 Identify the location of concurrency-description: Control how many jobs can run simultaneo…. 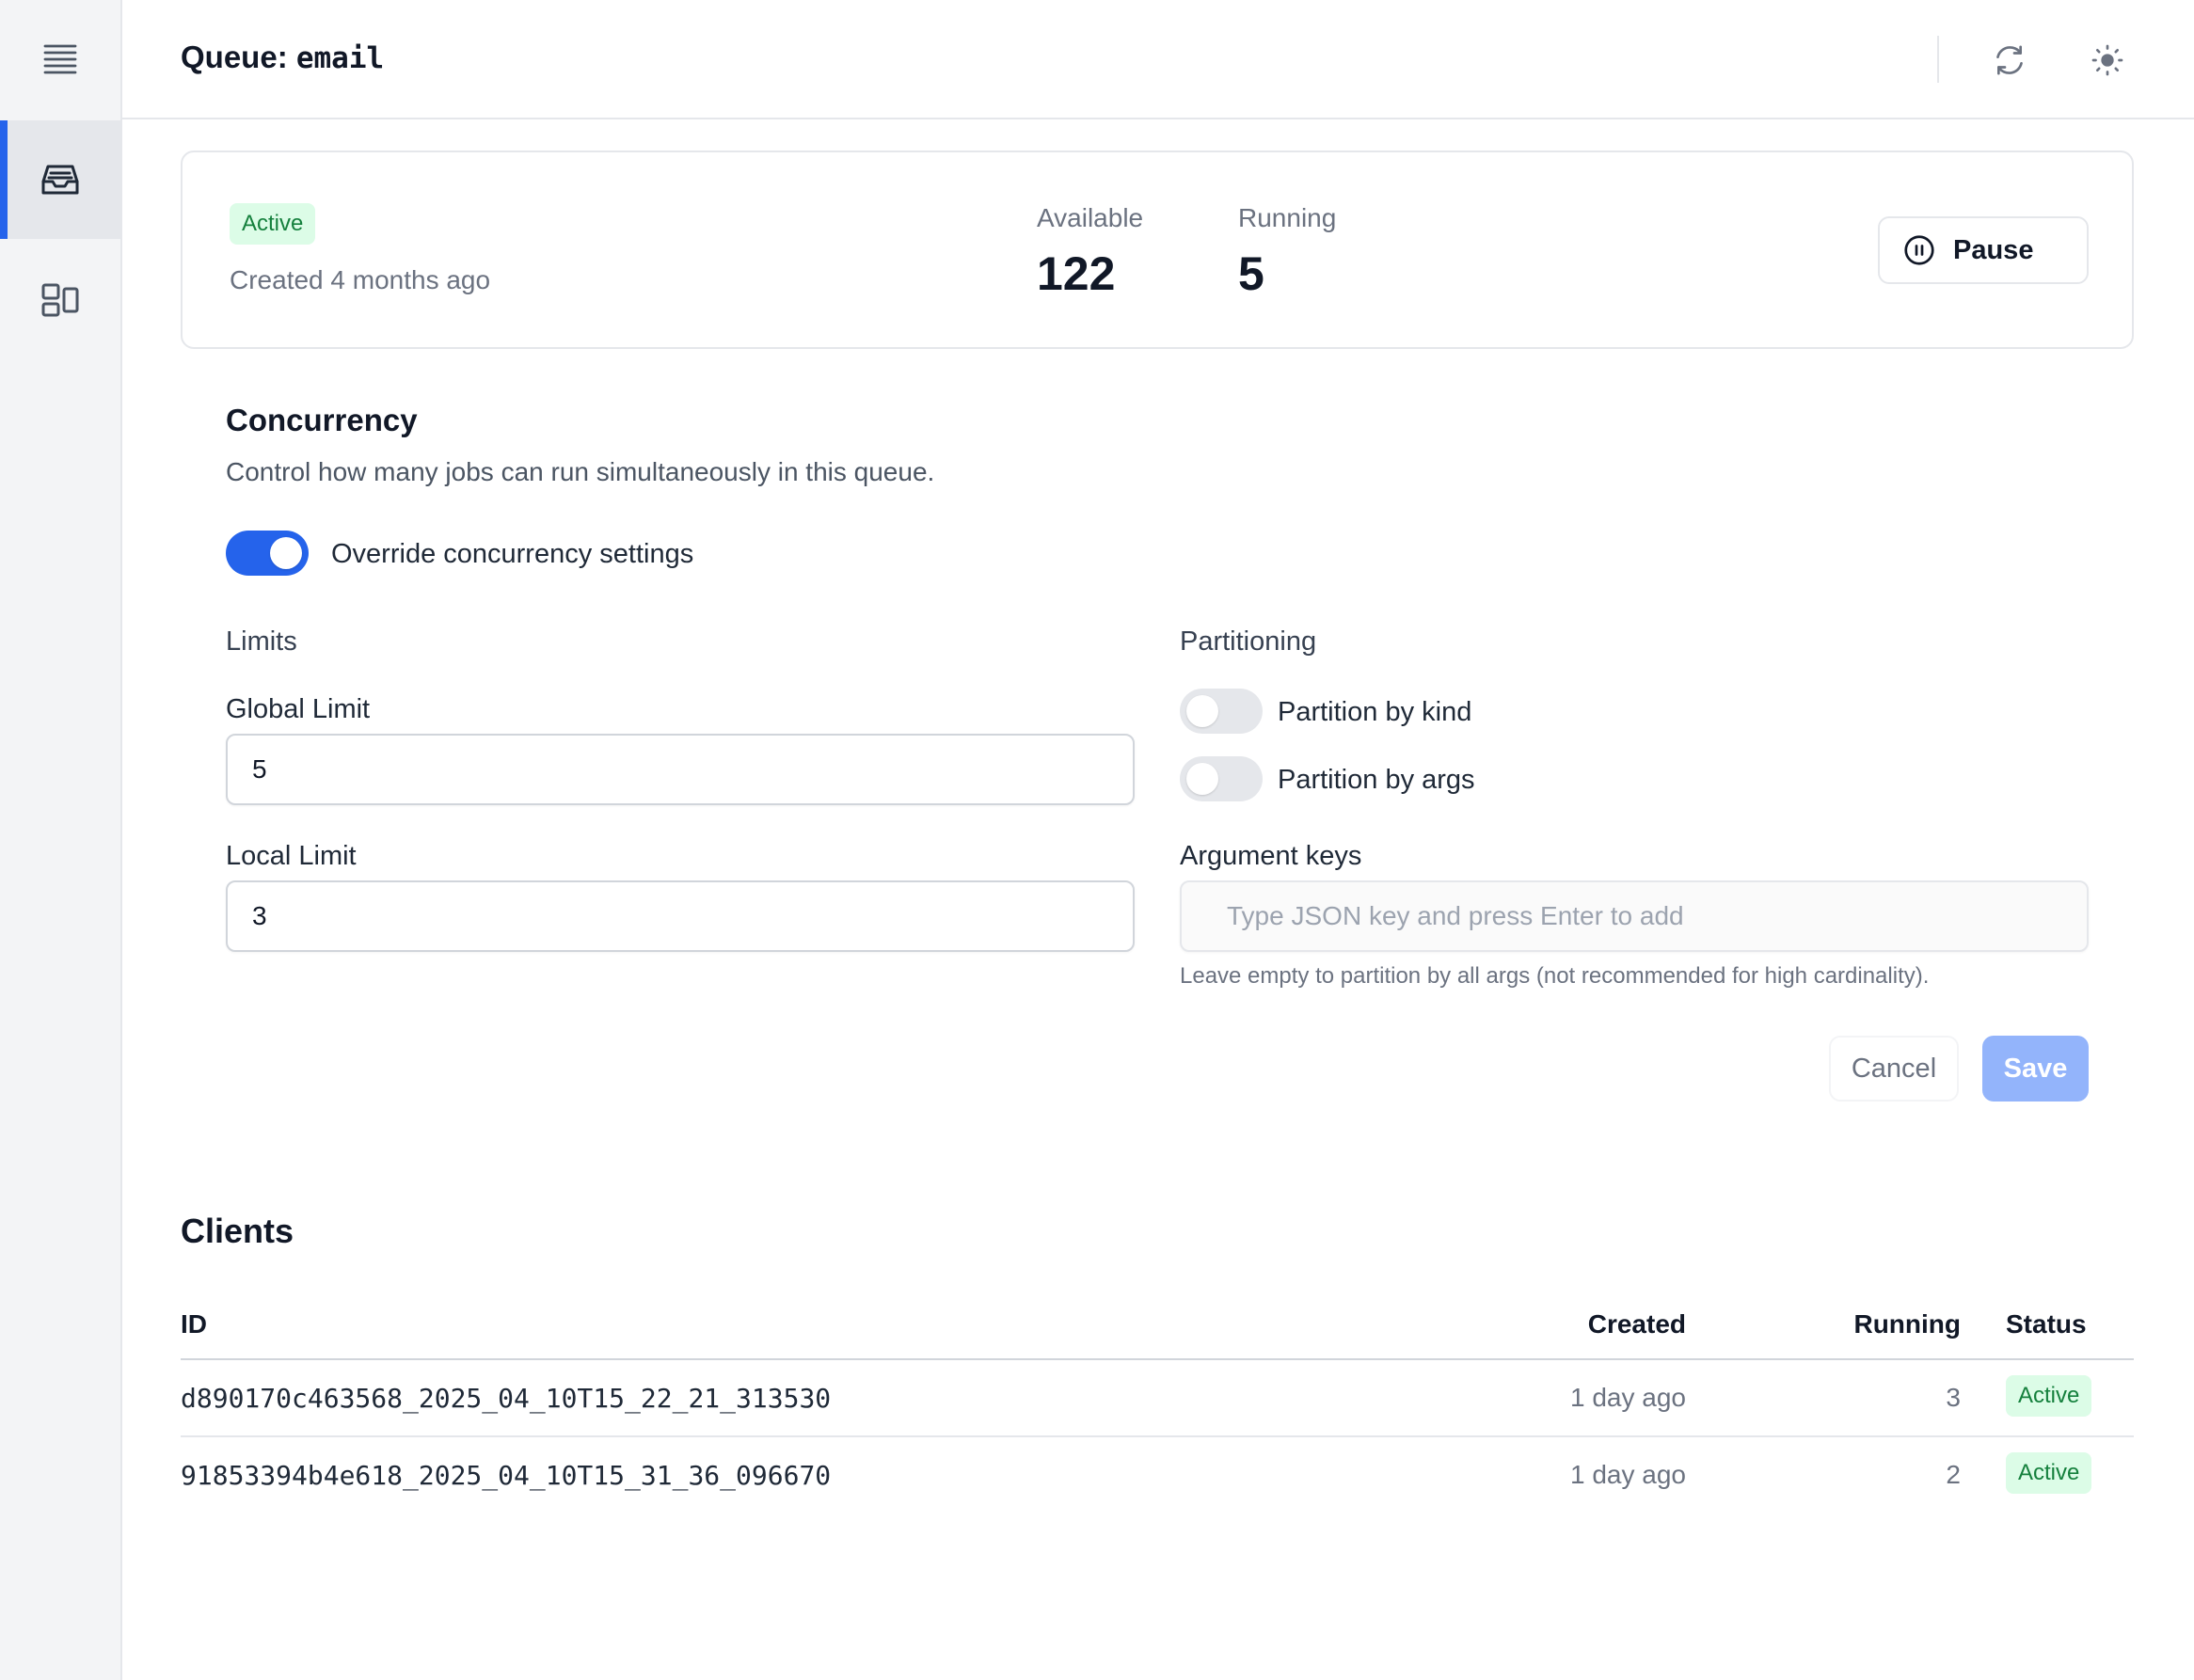
(580, 471).